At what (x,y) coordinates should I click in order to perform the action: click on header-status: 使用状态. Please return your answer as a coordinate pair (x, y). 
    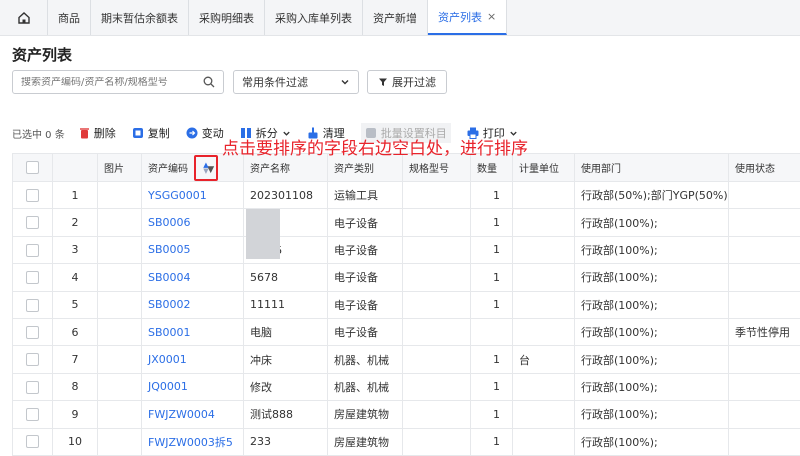
    Looking at the image, I should click on (764, 167).